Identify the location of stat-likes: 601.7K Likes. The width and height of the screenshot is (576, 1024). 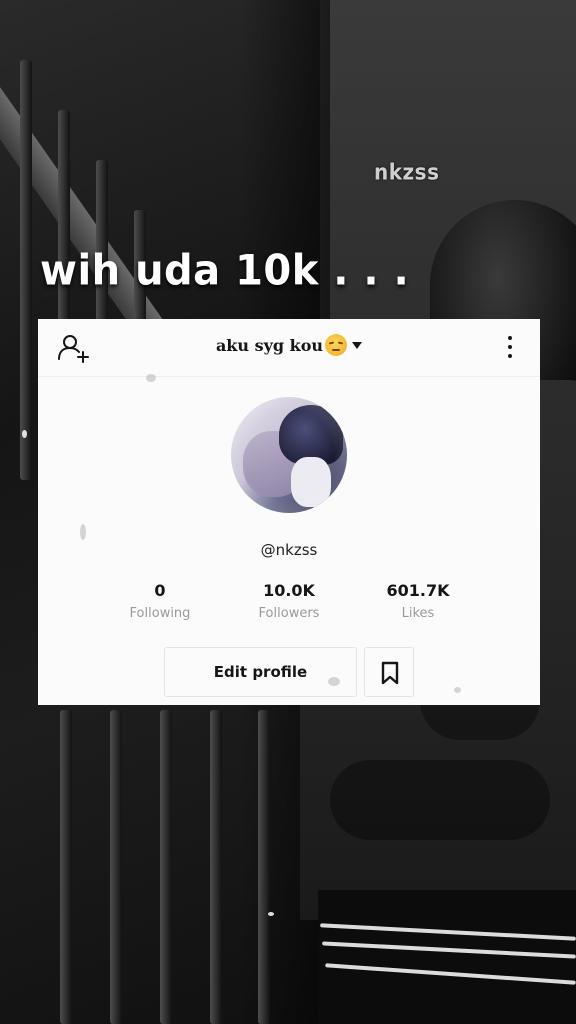
(418, 601).